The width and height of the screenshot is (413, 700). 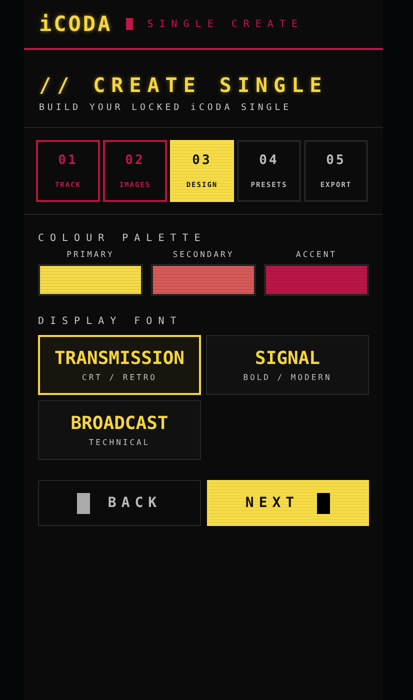 What do you see at coordinates (111, 321) in the screenshot?
I see `section-label: DISPLAY FONT` at bounding box center [111, 321].